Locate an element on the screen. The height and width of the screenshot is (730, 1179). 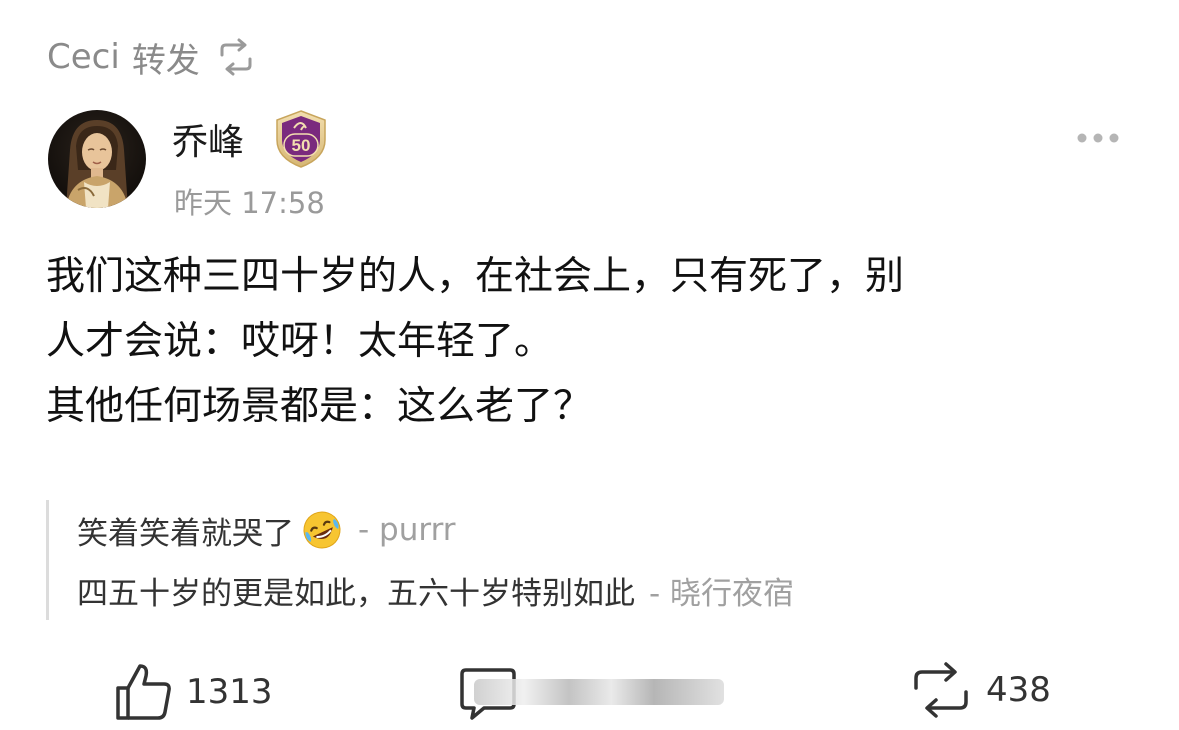
thumbs-up-icon is located at coordinates (143, 692).